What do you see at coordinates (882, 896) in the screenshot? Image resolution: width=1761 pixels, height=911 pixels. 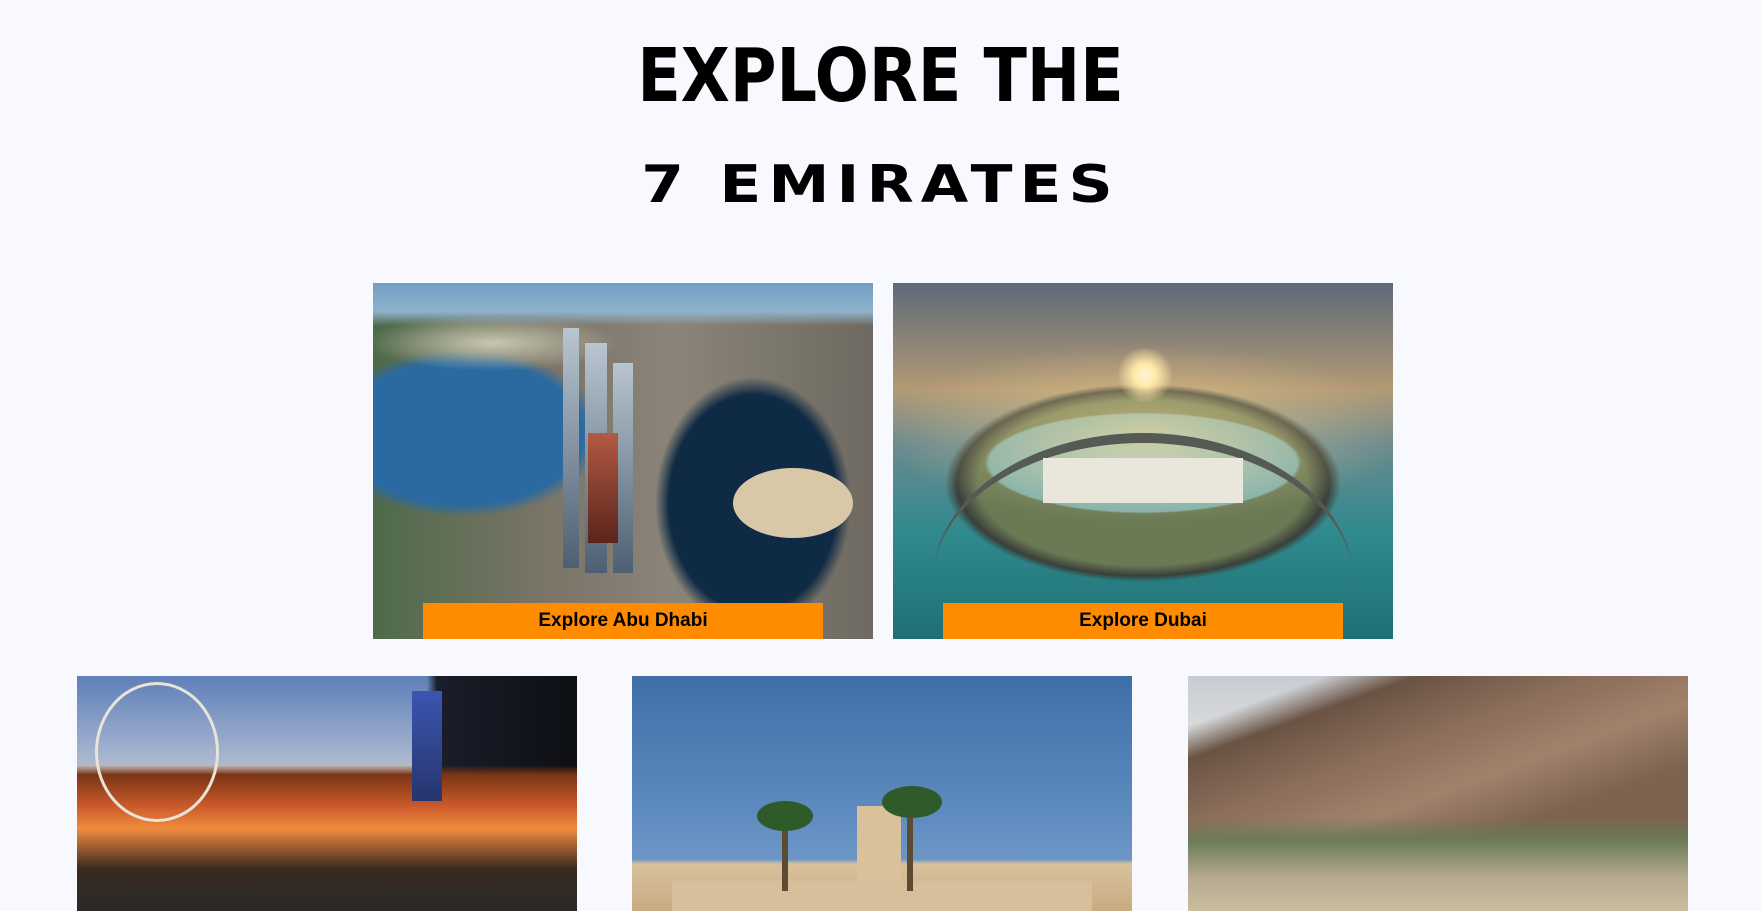 I see `fort-wall-shape` at bounding box center [882, 896].